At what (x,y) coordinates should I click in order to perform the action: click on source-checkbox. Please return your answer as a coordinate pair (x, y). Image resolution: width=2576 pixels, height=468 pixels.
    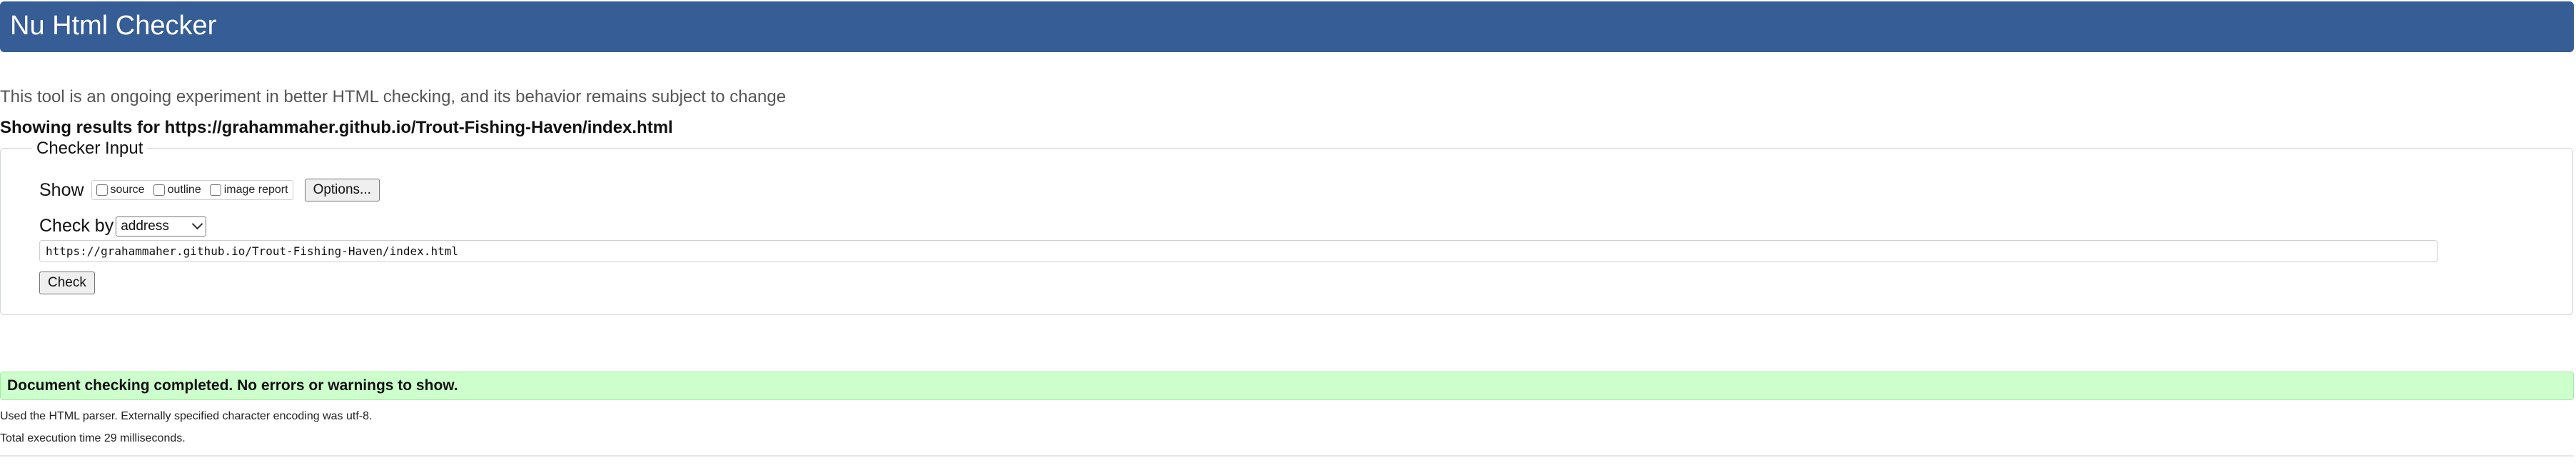
    Looking at the image, I should click on (102, 190).